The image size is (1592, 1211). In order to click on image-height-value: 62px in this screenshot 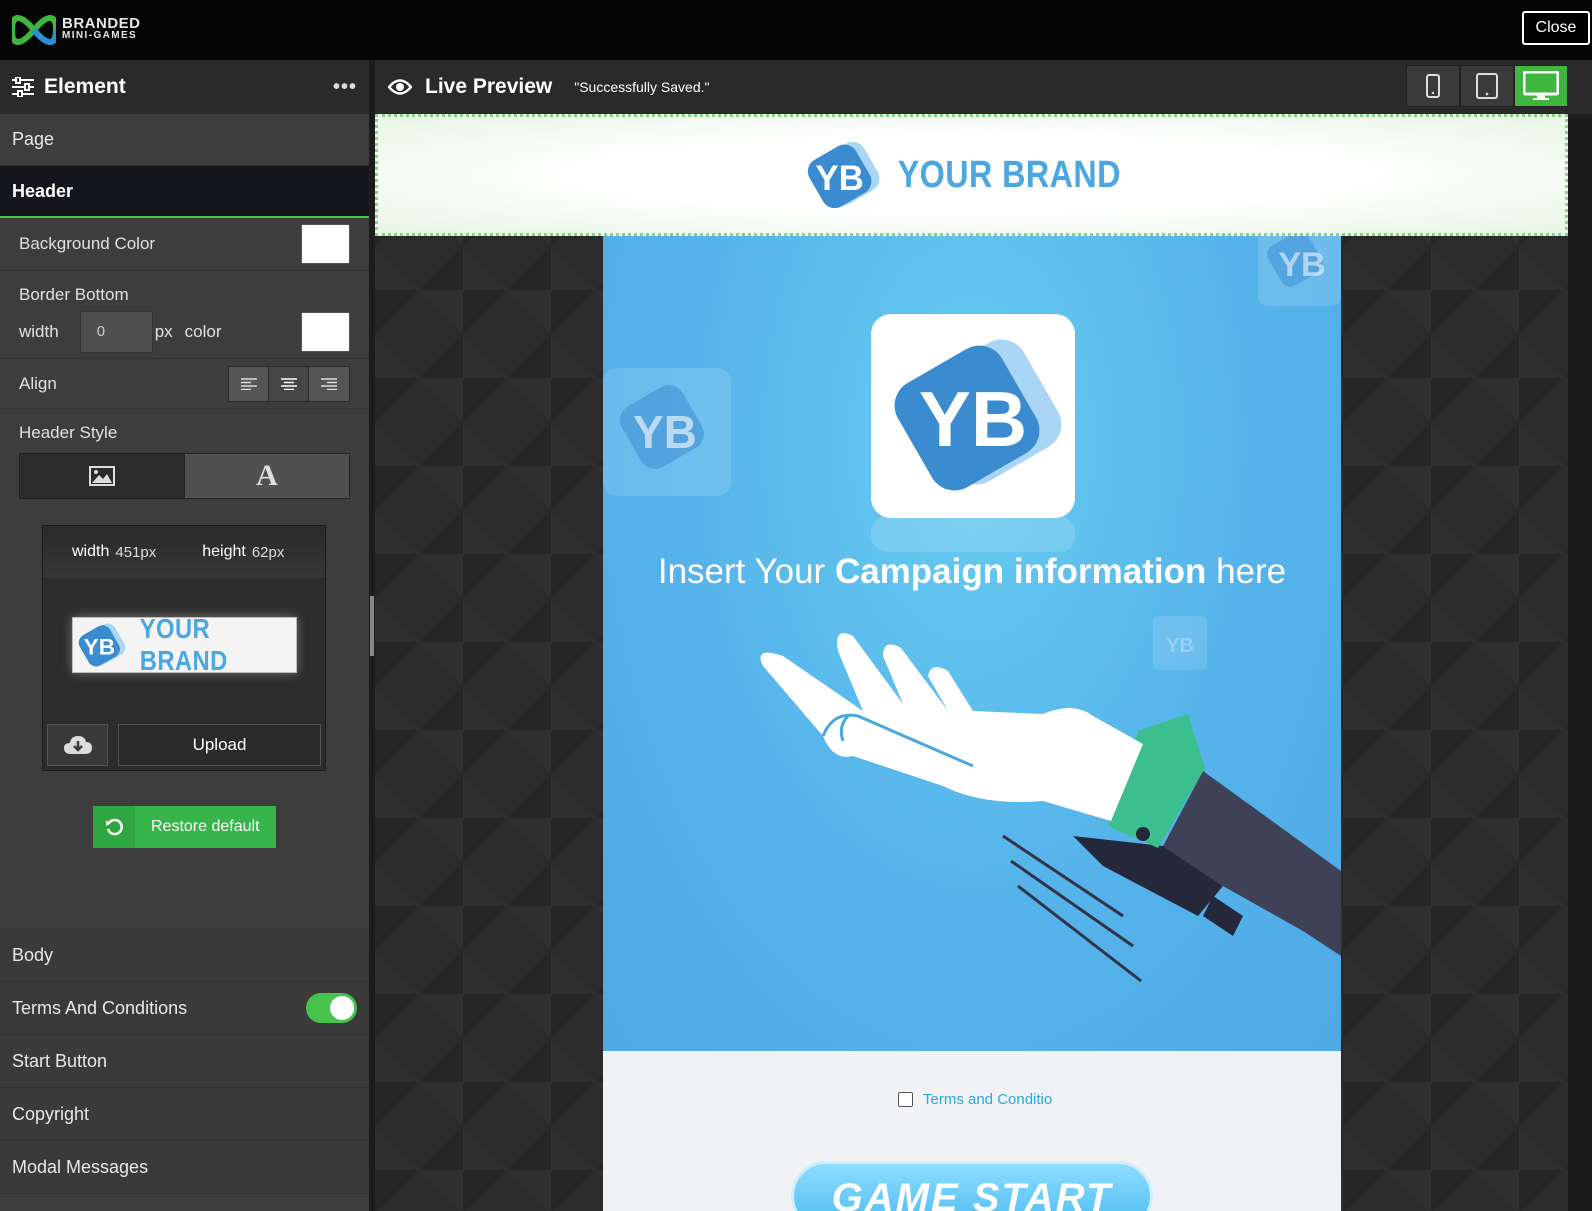, I will do `click(268, 552)`.